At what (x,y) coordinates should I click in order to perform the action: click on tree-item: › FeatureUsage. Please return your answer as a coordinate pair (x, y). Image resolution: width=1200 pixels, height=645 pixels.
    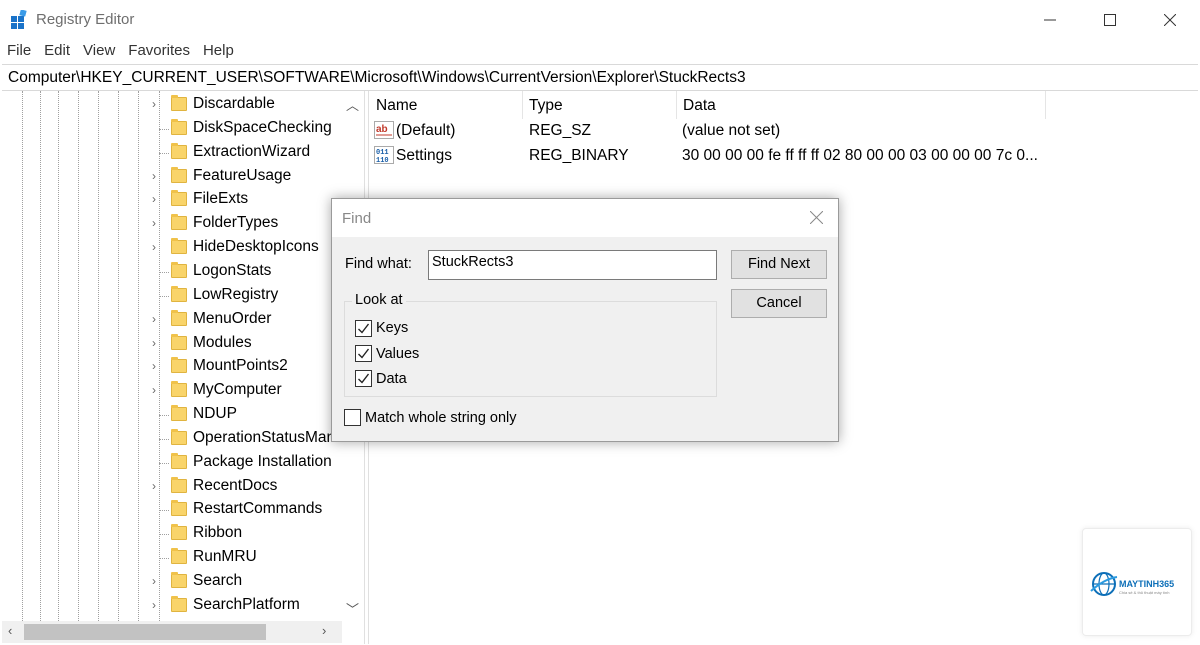
    Looking at the image, I should click on (172, 177).